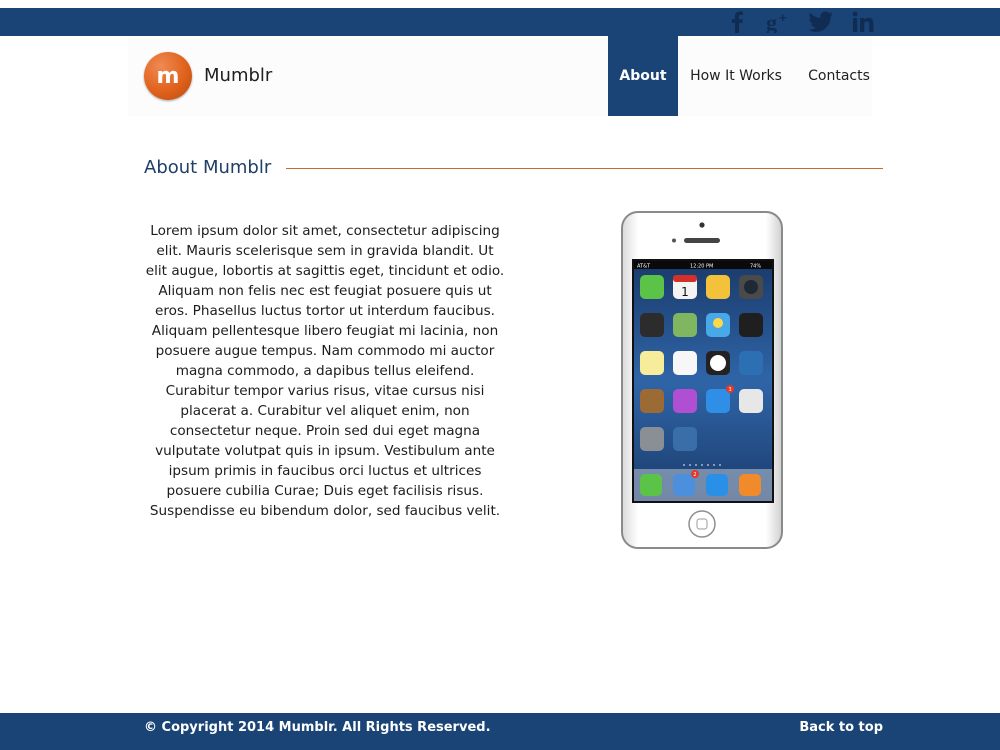 This screenshot has width=1000, height=750. Describe the element at coordinates (694, 475) in the screenshot. I see `mail-badge: 2` at that location.